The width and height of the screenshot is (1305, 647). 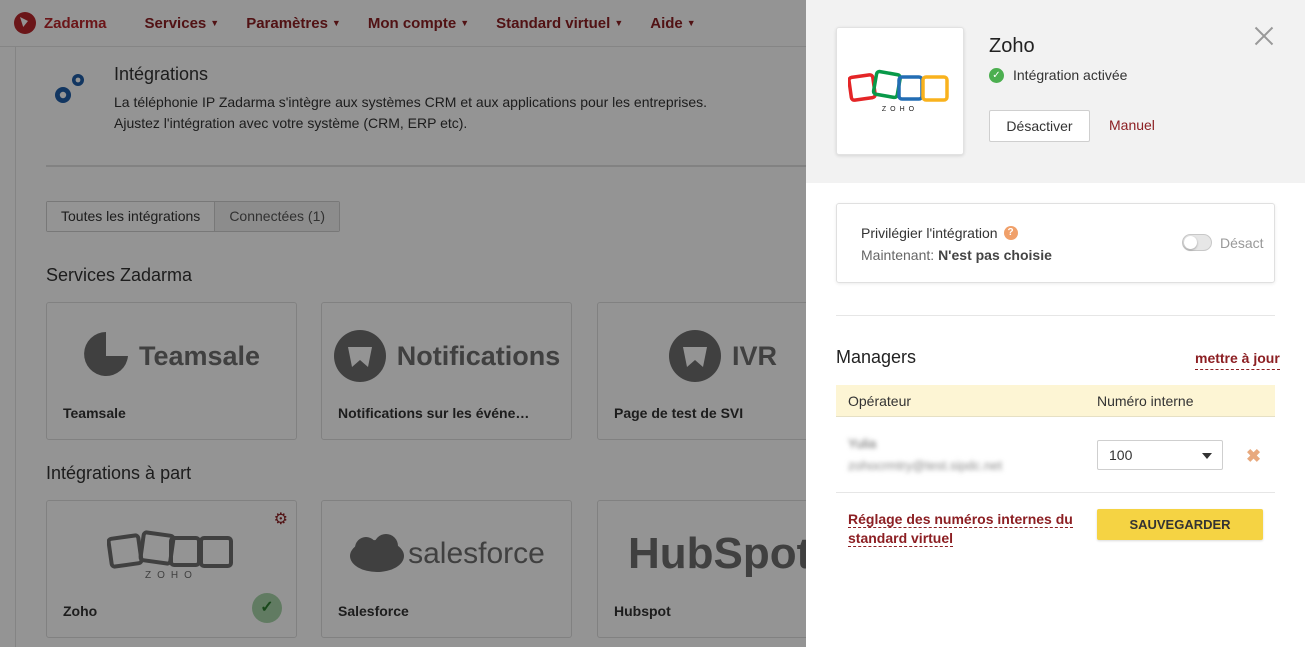 What do you see at coordinates (1237, 360) in the screenshot?
I see `update-managers-link: mettre à jour` at bounding box center [1237, 360].